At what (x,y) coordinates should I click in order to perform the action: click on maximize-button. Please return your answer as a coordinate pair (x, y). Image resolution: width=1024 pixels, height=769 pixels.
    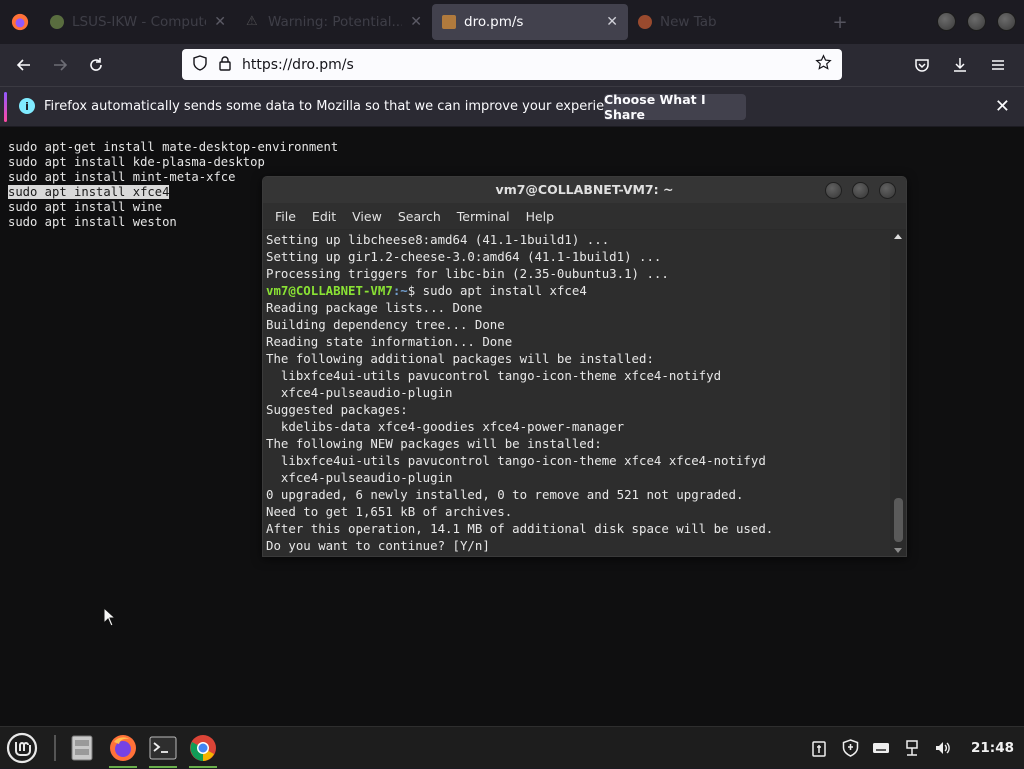
    Looking at the image, I should click on (976, 21).